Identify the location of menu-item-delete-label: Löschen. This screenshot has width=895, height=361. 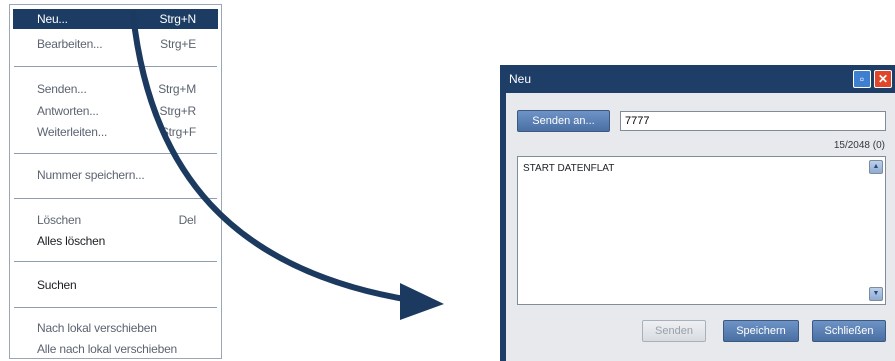
(59, 220).